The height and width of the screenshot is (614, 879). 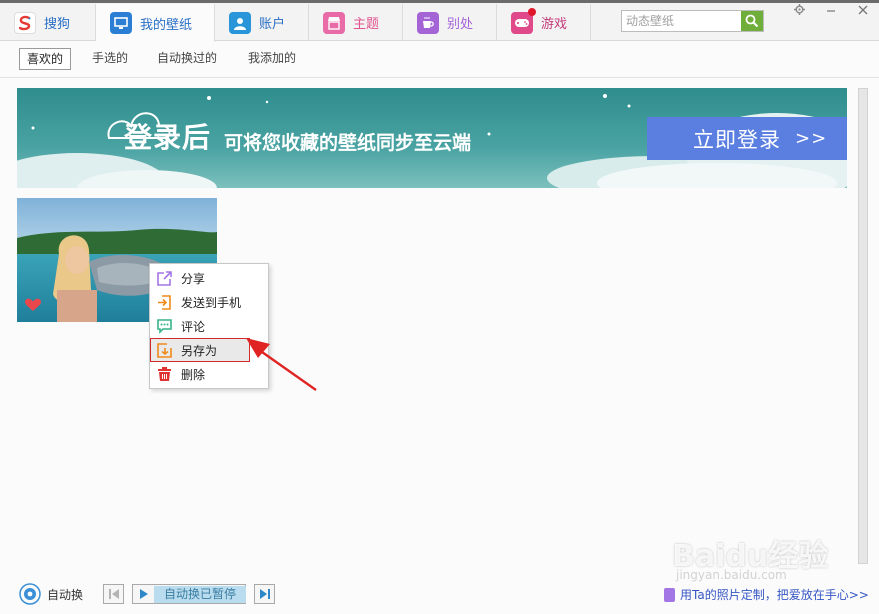 What do you see at coordinates (144, 594) in the screenshot?
I see `play-icon` at bounding box center [144, 594].